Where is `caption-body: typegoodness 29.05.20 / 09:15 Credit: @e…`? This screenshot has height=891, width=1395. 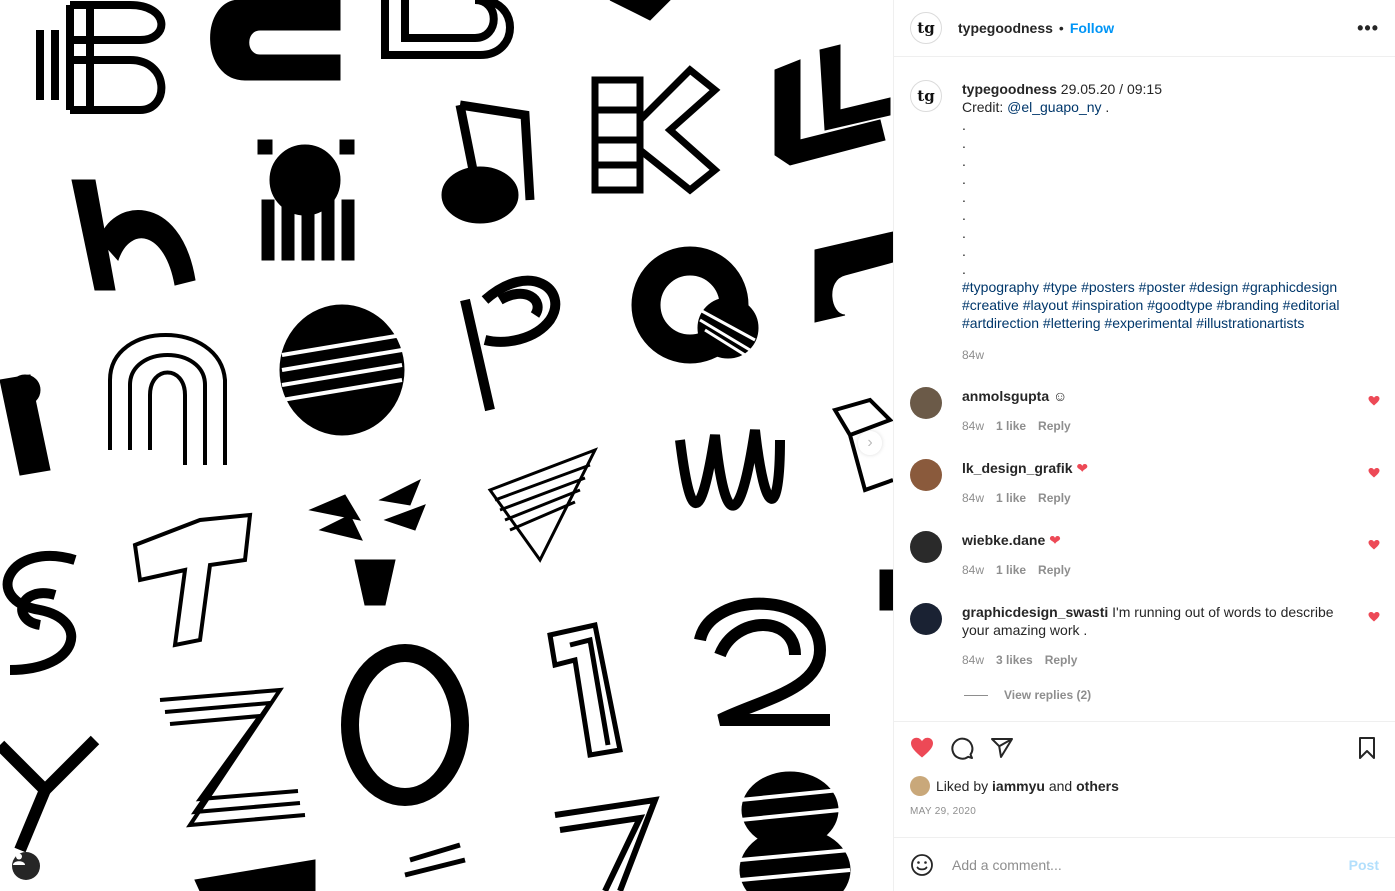
caption-body: typegoodness 29.05.20 / 09:15 Credit: @e… is located at coordinates (1150, 222).